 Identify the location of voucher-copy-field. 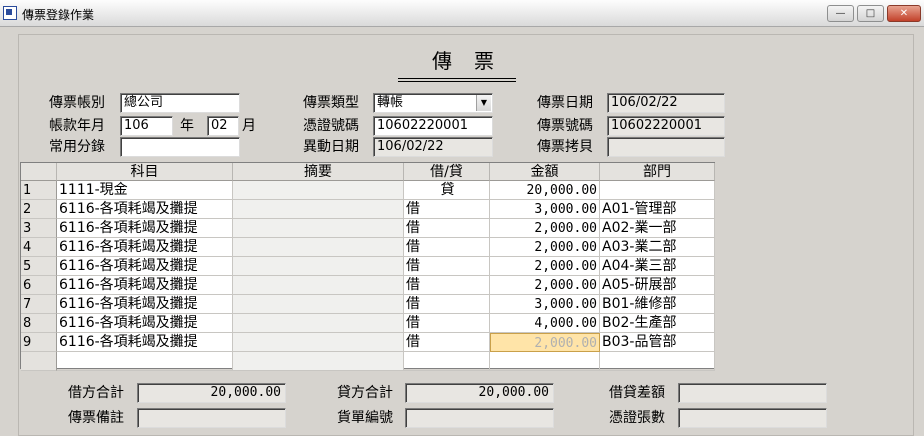
(666, 147).